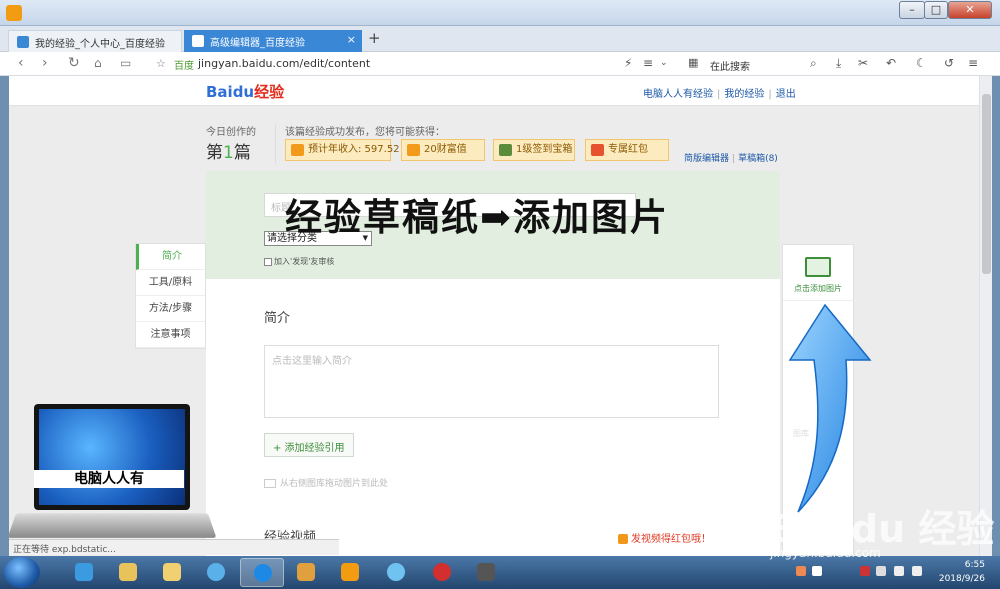 The image size is (1000, 589). Describe the element at coordinates (170, 283) in the screenshot. I see `sidenav-item-tools: 工具/原料` at that location.